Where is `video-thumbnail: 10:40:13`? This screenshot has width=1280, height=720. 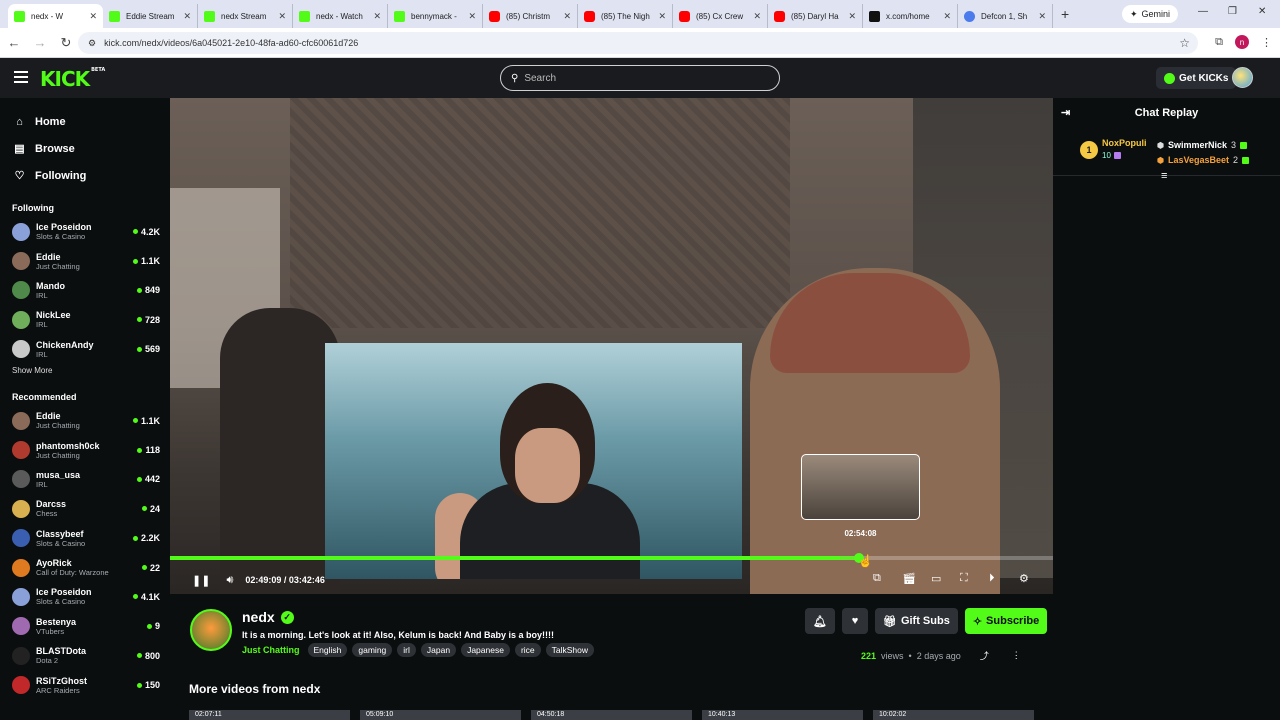 video-thumbnail: 10:40:13 is located at coordinates (782, 715).